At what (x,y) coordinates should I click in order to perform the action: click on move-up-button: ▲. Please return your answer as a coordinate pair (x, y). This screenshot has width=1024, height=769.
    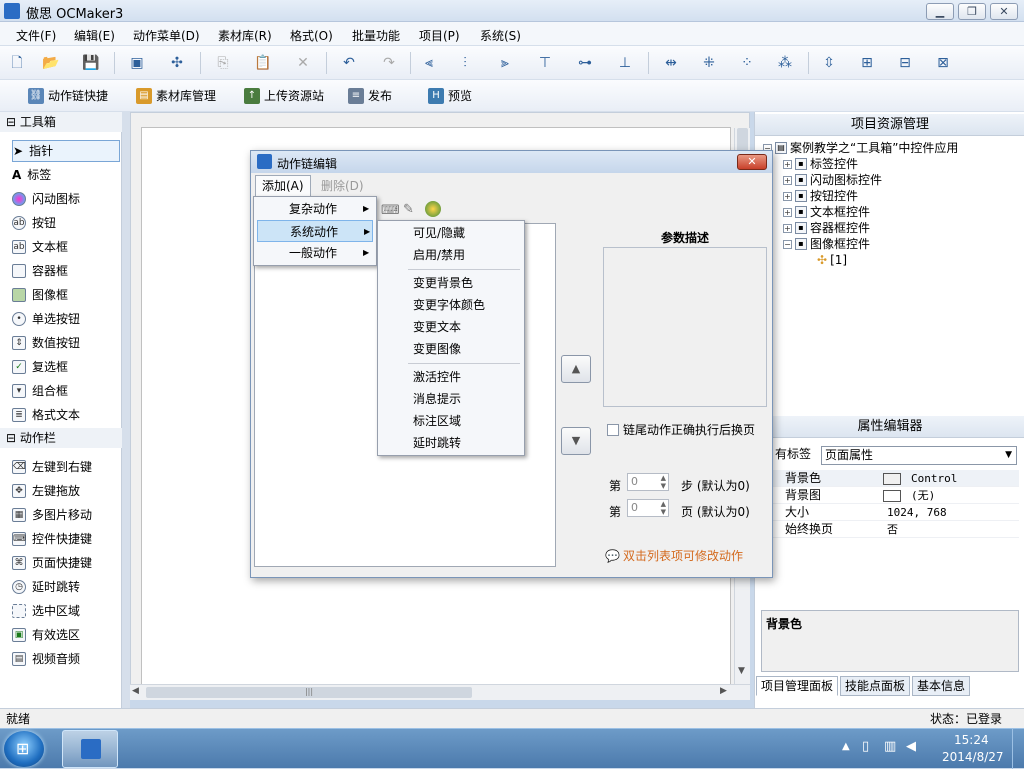
    Looking at the image, I should click on (576, 369).